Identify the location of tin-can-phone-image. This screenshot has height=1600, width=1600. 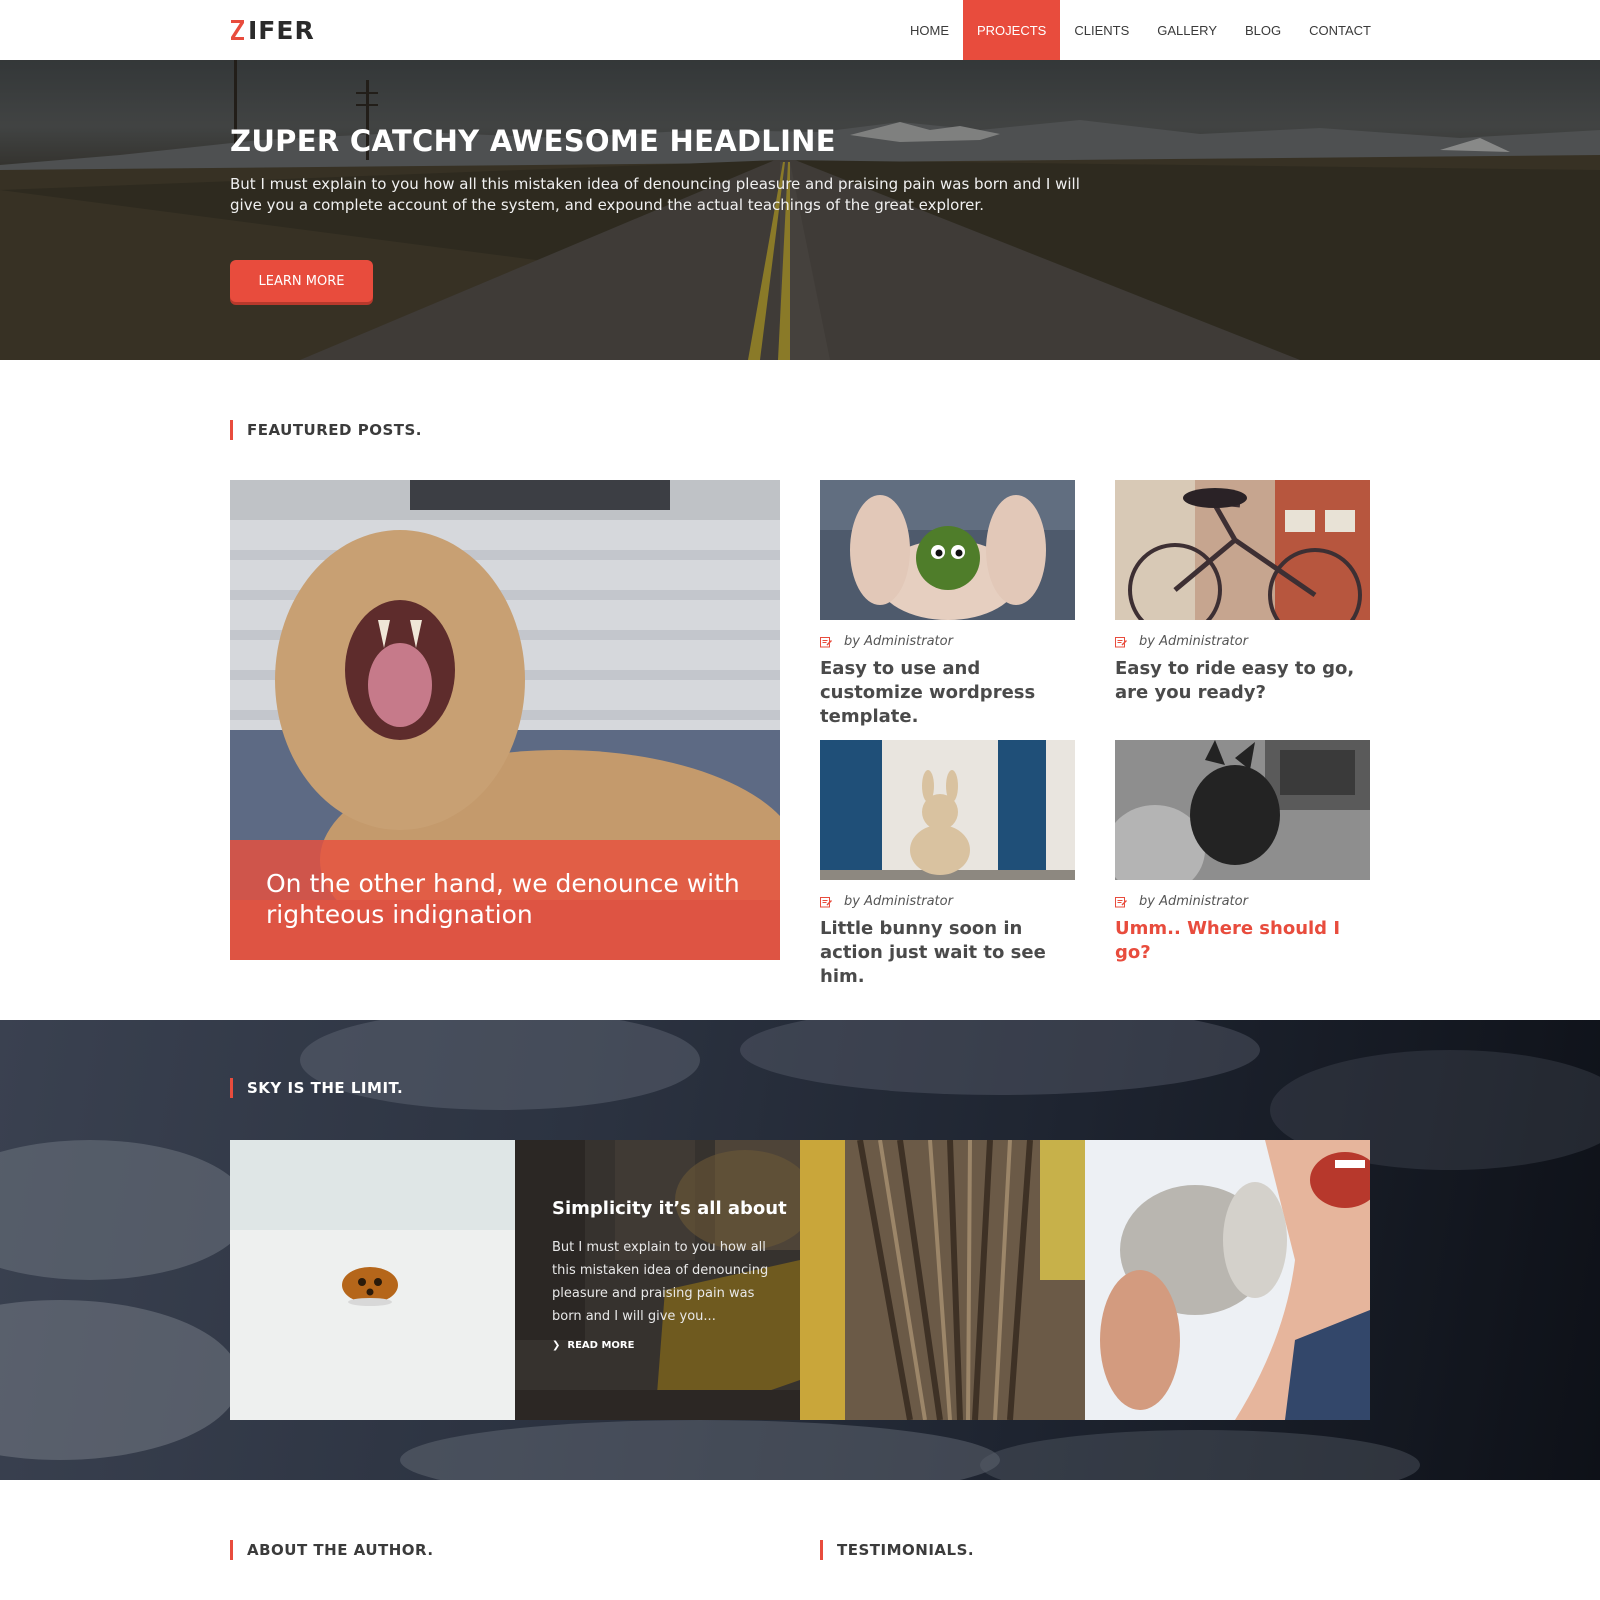
(1227, 1280).